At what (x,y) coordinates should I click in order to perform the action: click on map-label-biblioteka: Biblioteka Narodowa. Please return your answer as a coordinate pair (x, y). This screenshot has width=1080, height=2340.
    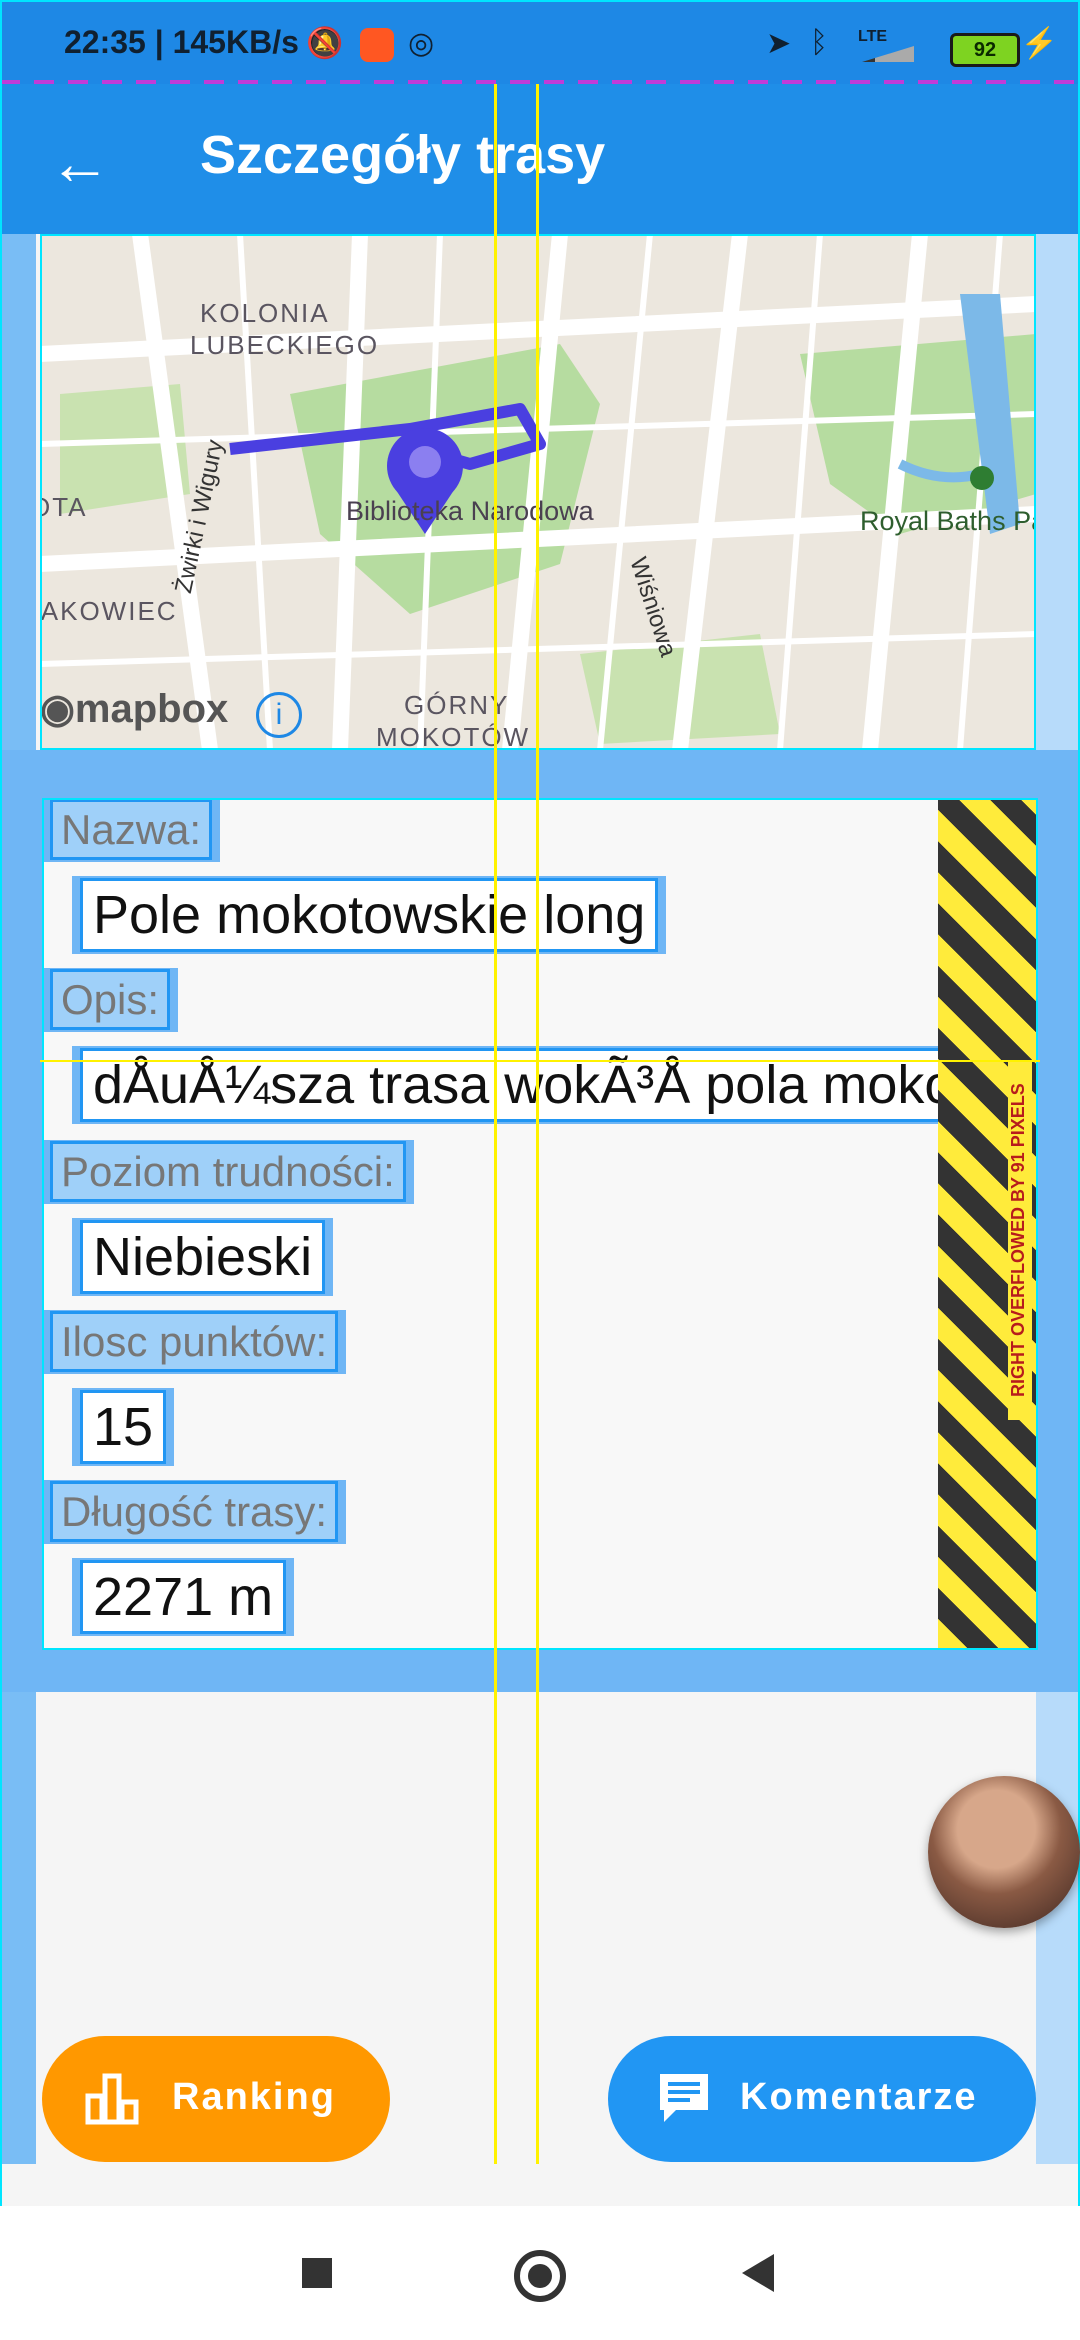
    Looking at the image, I should click on (470, 511).